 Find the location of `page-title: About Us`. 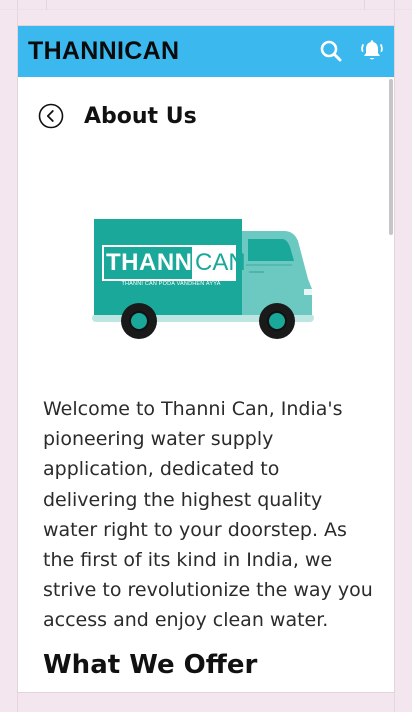

page-title: About Us is located at coordinates (140, 116).